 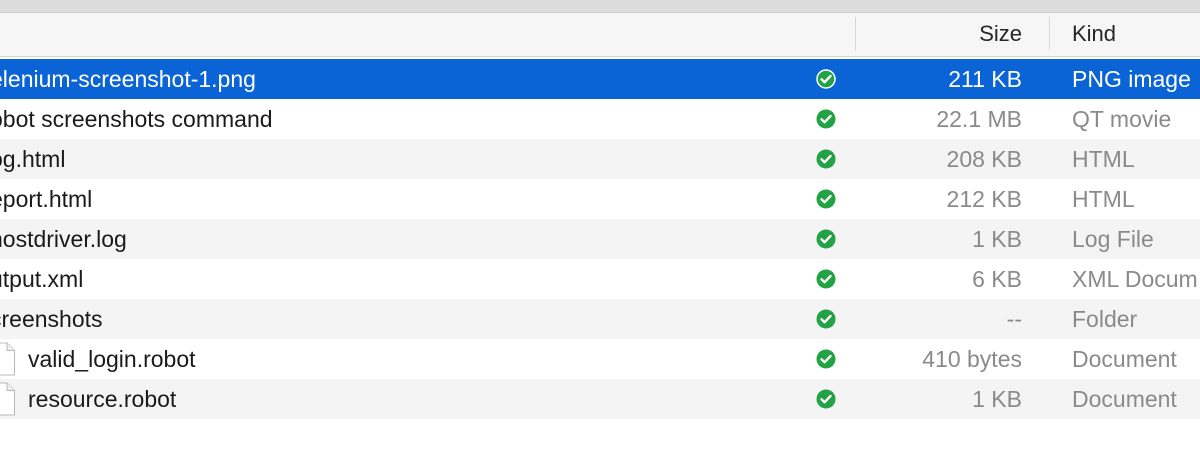 What do you see at coordinates (600, 359) in the screenshot?
I see `file-row: valid_login.robot 410 bytes Document` at bounding box center [600, 359].